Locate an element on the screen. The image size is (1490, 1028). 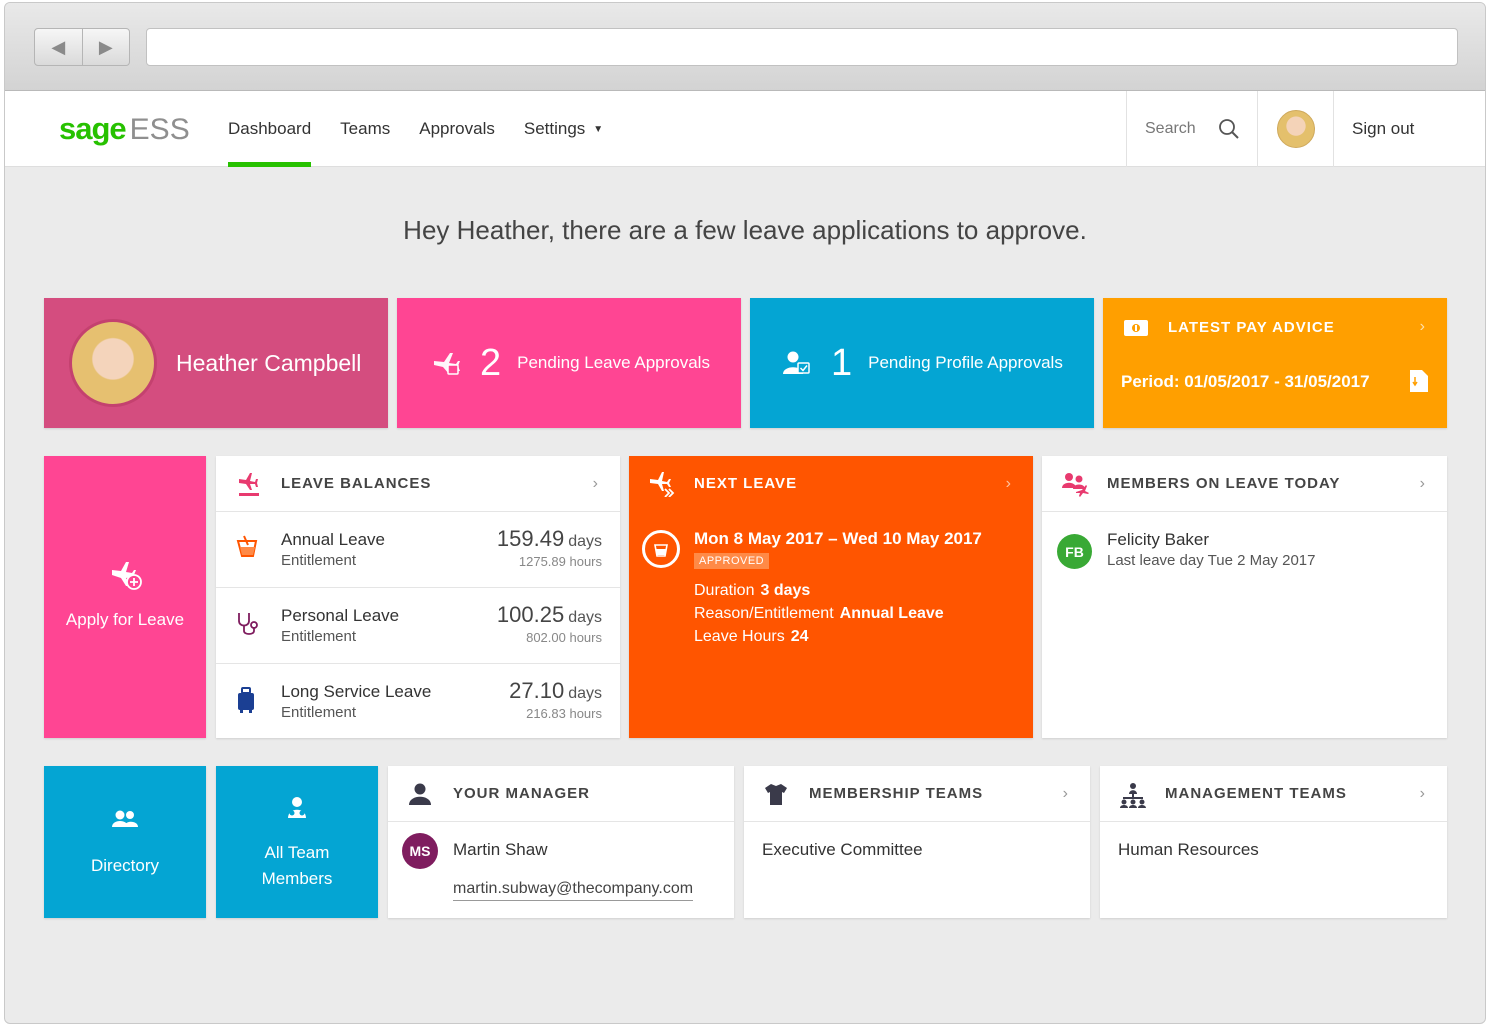
pending-leave-content: 2 Pending Leave Approvals is located at coordinates (570, 363).